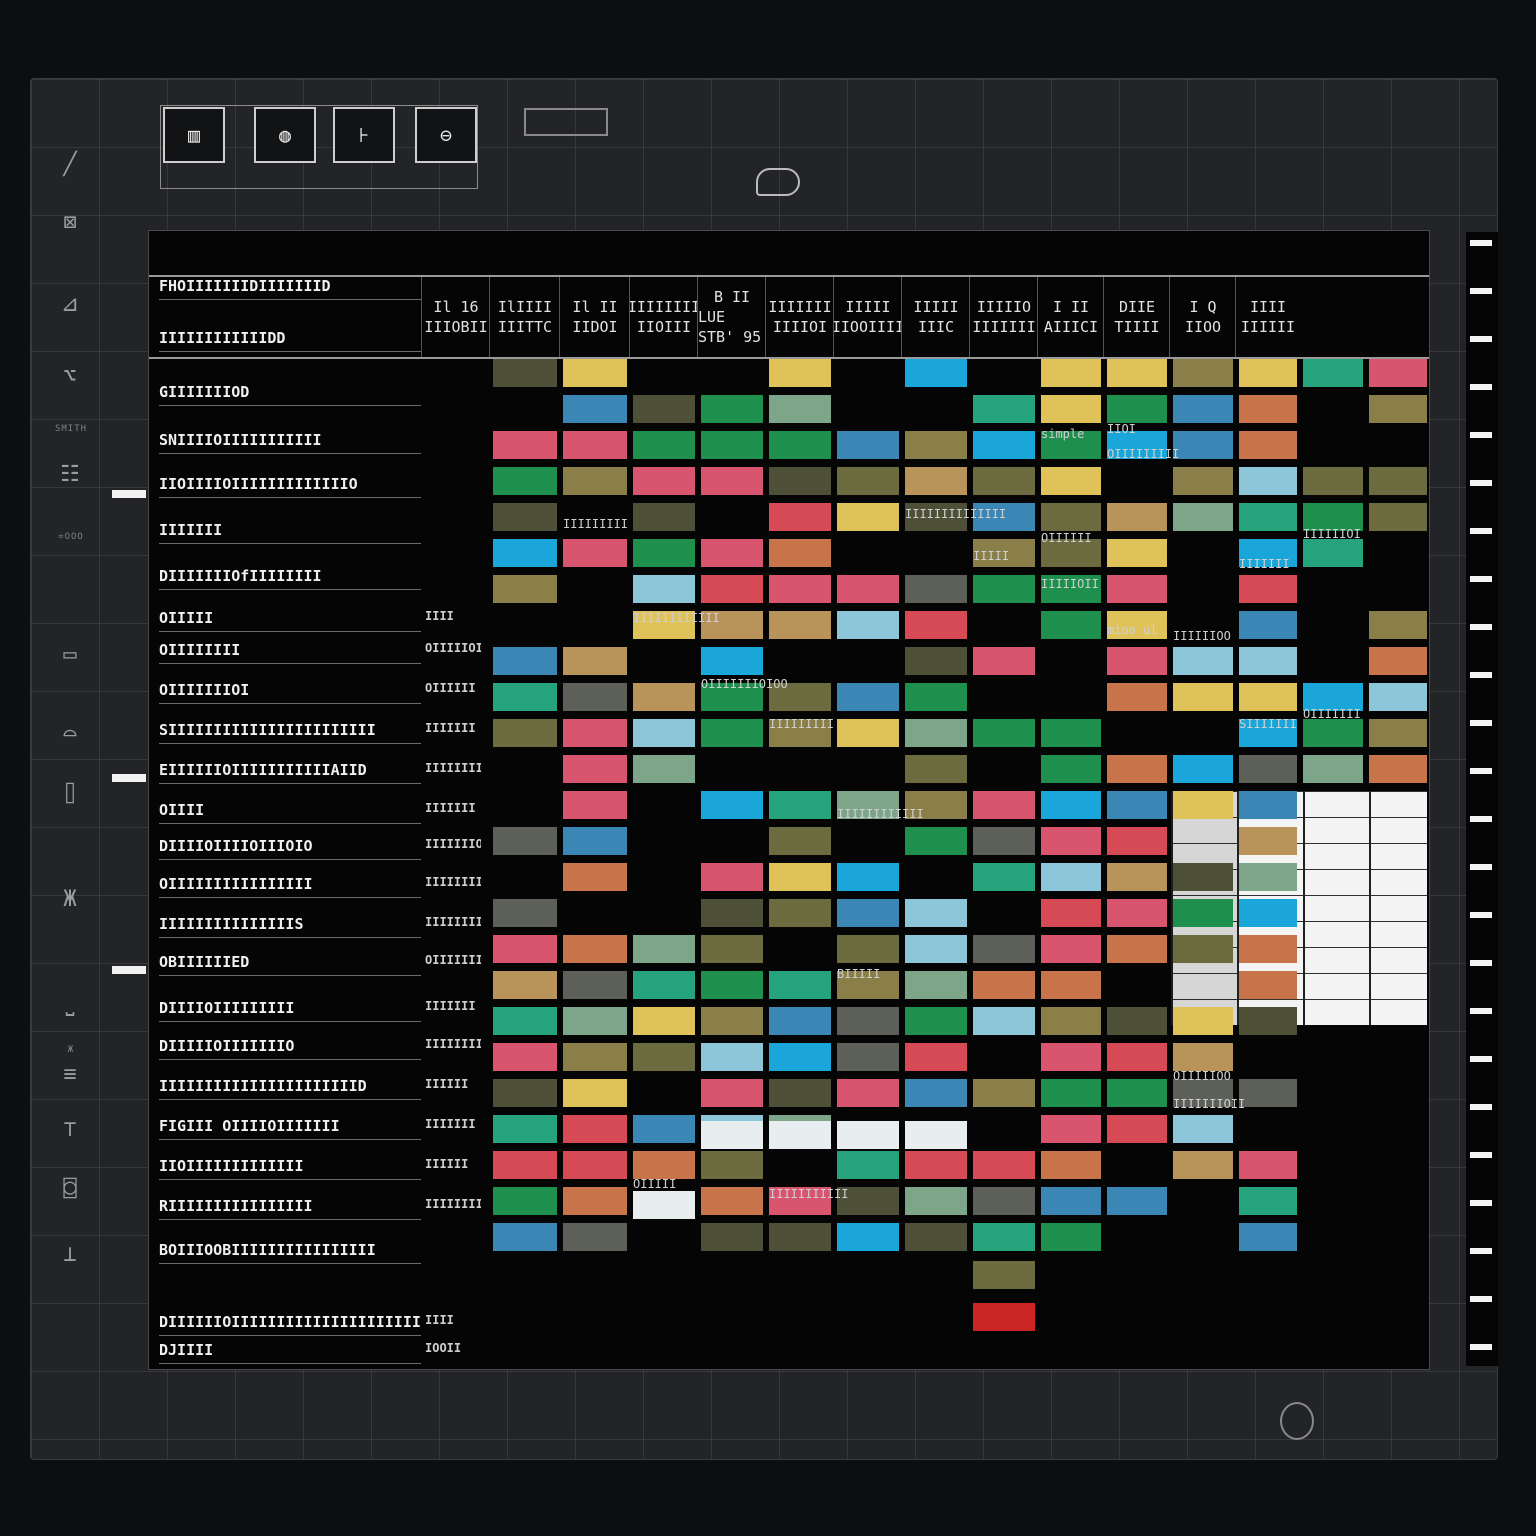  Describe the element at coordinates (70, 305) in the screenshot. I see `rail-tool-icon: ⊿` at that location.